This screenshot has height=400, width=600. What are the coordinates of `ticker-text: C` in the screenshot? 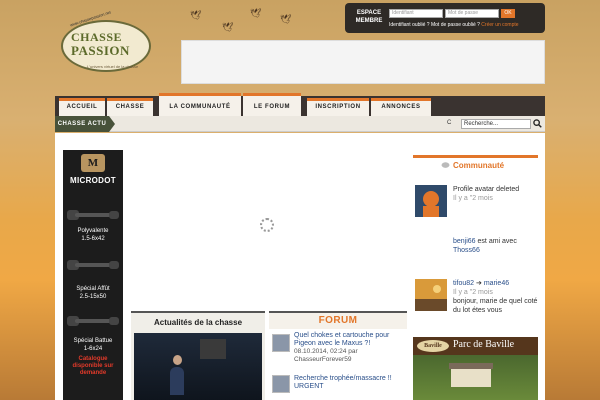 It's located at (449, 123).